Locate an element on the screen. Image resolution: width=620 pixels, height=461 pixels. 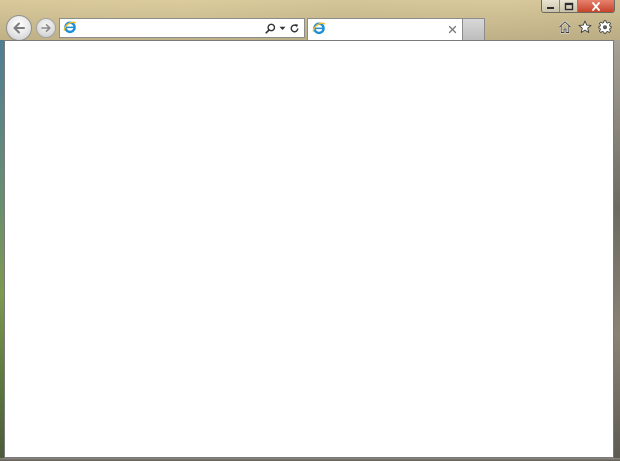
search-icon is located at coordinates (270, 28).